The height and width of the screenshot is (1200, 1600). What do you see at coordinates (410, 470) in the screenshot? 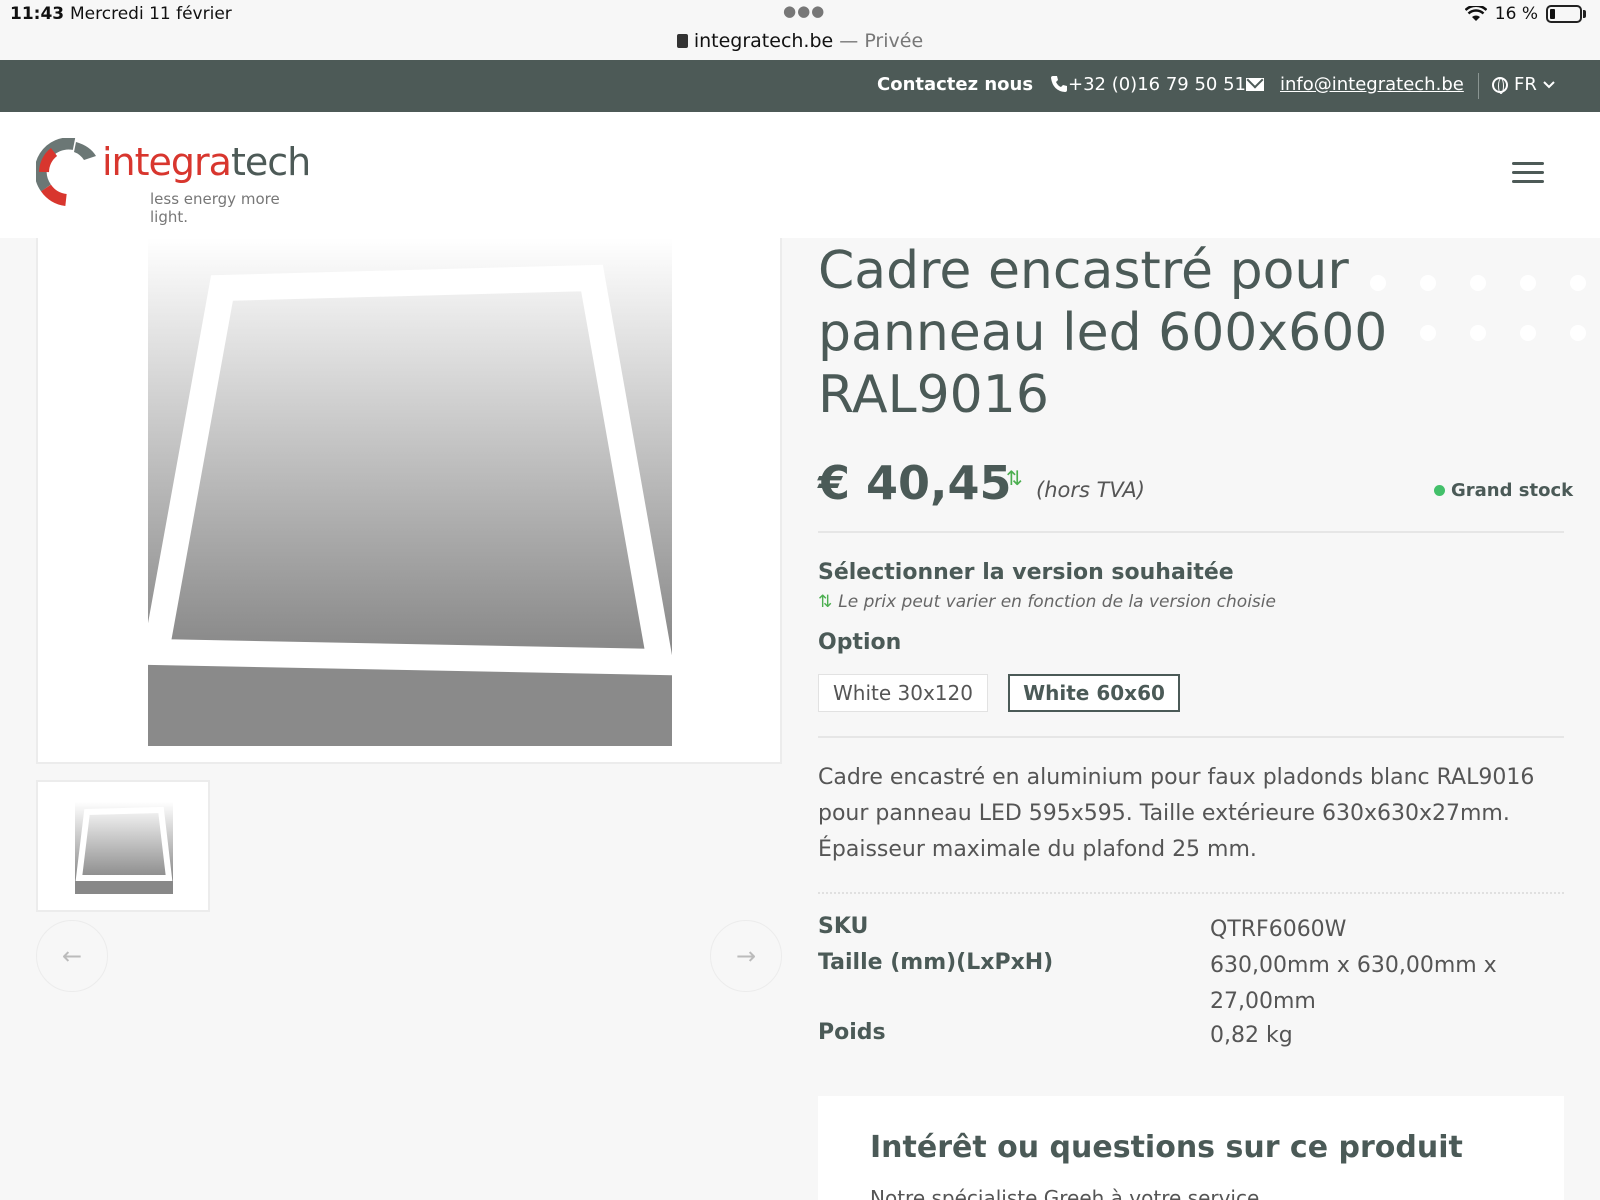
I see `frame-illustration` at bounding box center [410, 470].